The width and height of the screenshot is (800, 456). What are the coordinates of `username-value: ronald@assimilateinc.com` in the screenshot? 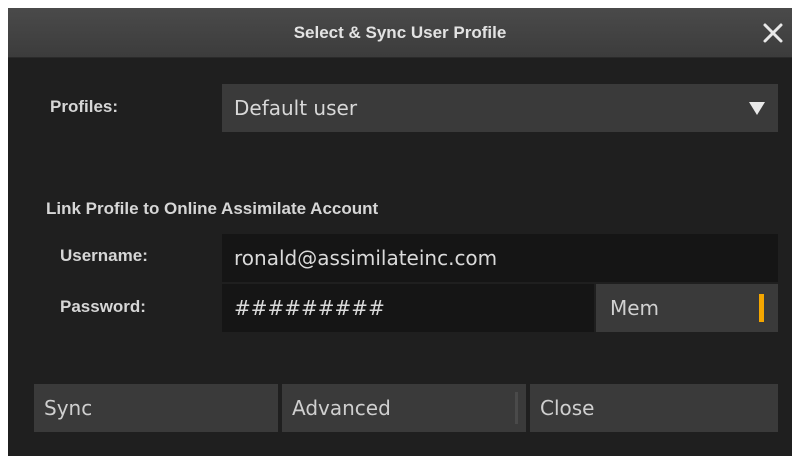 It's located at (366, 258).